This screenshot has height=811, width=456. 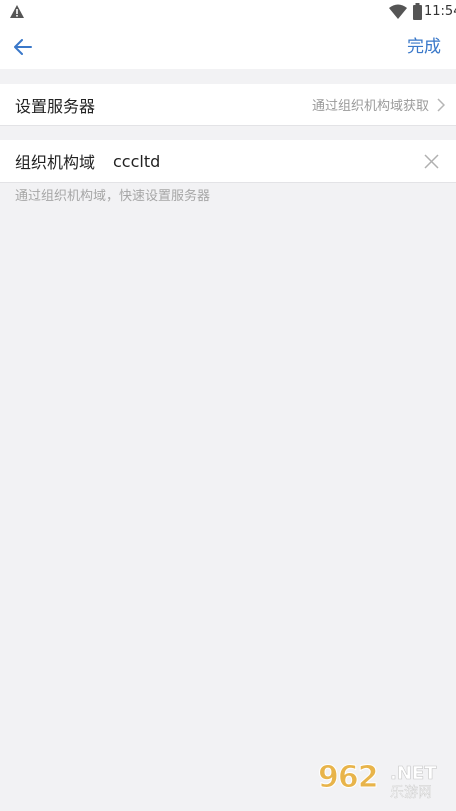 I want to click on org-domain-label: 组织机构域, so click(x=55, y=162).